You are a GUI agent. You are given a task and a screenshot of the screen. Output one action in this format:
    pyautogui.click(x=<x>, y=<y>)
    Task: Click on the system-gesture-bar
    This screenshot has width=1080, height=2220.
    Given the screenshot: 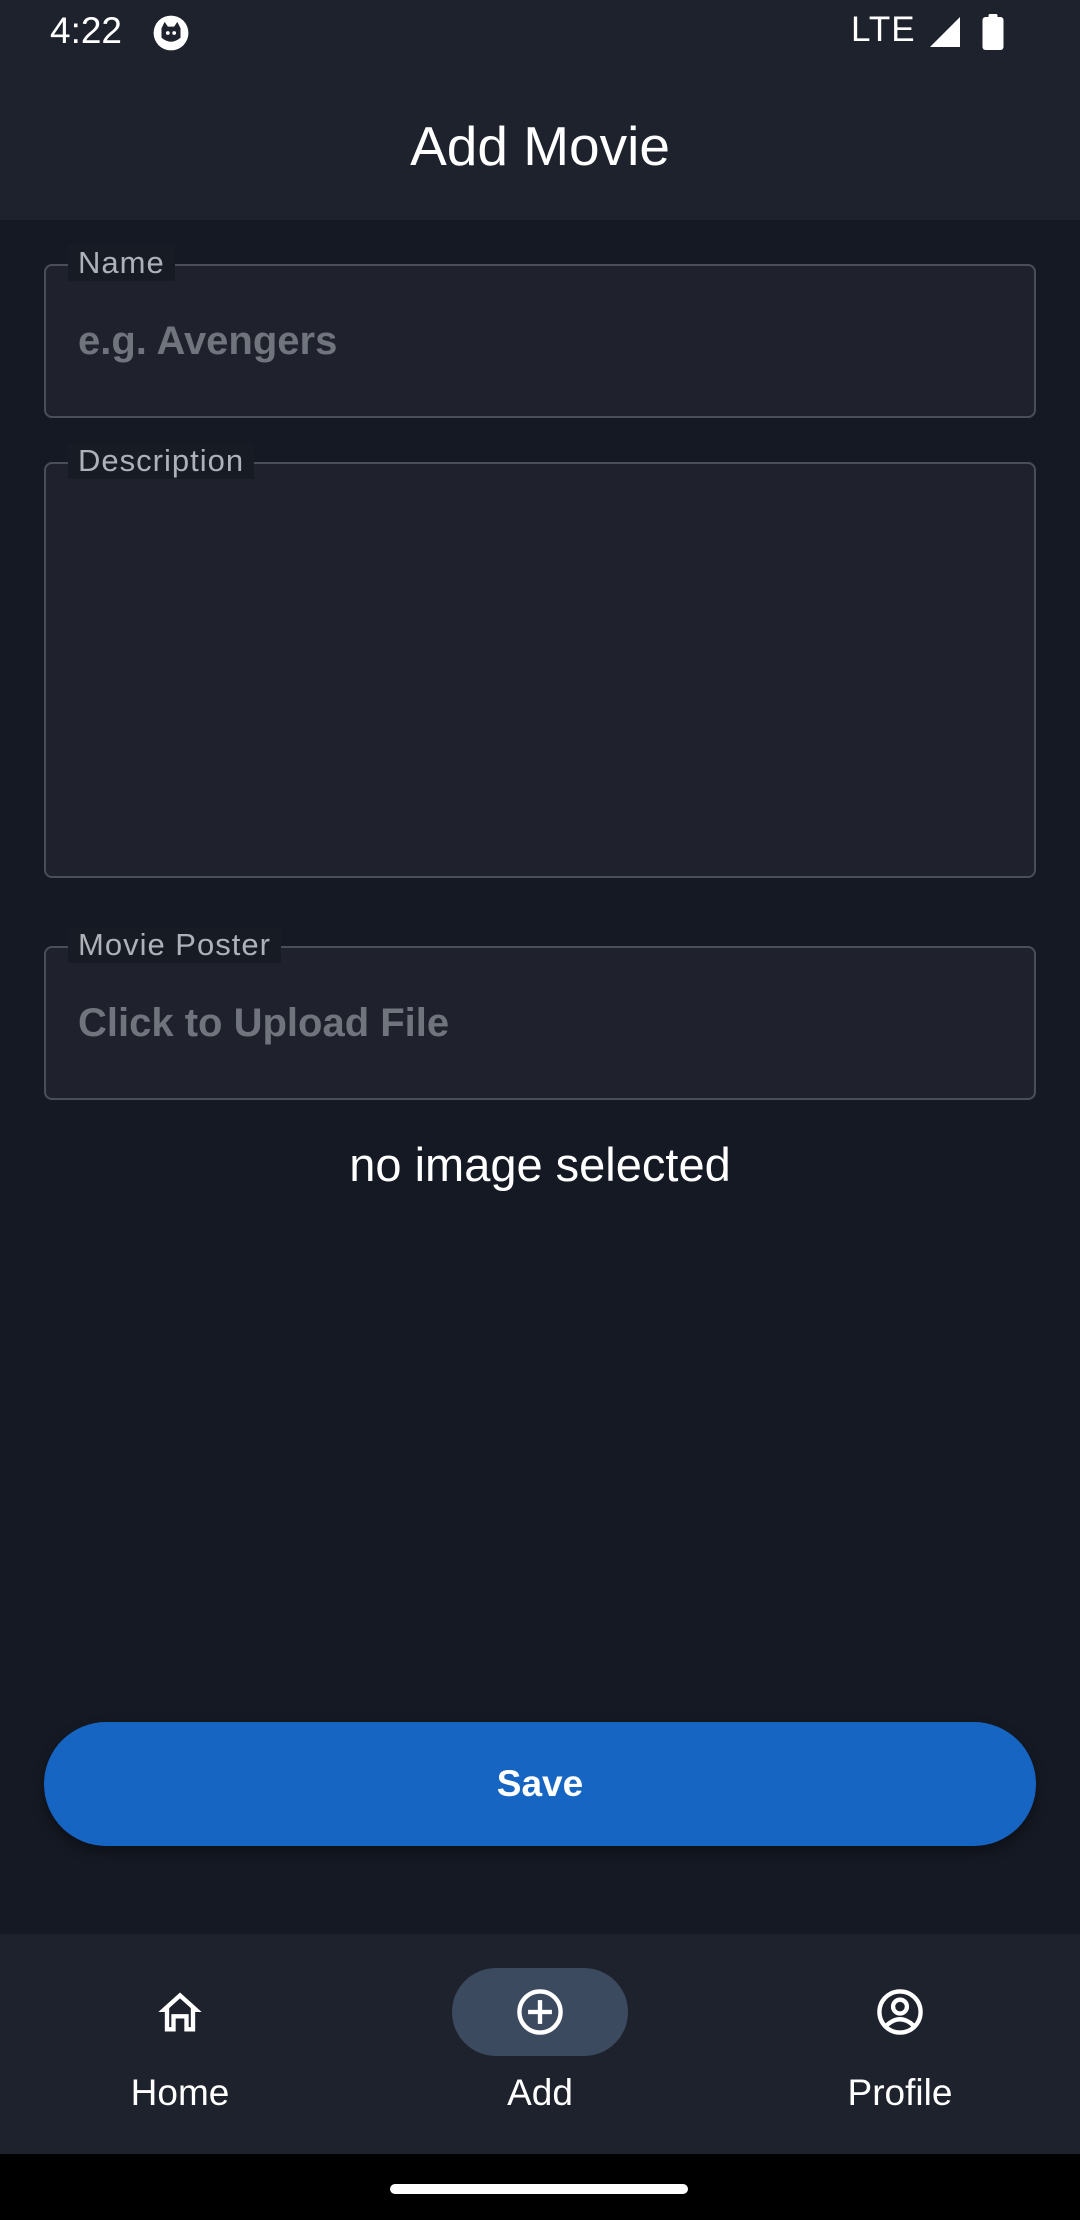 What is the action you would take?
    pyautogui.click(x=540, y=2187)
    